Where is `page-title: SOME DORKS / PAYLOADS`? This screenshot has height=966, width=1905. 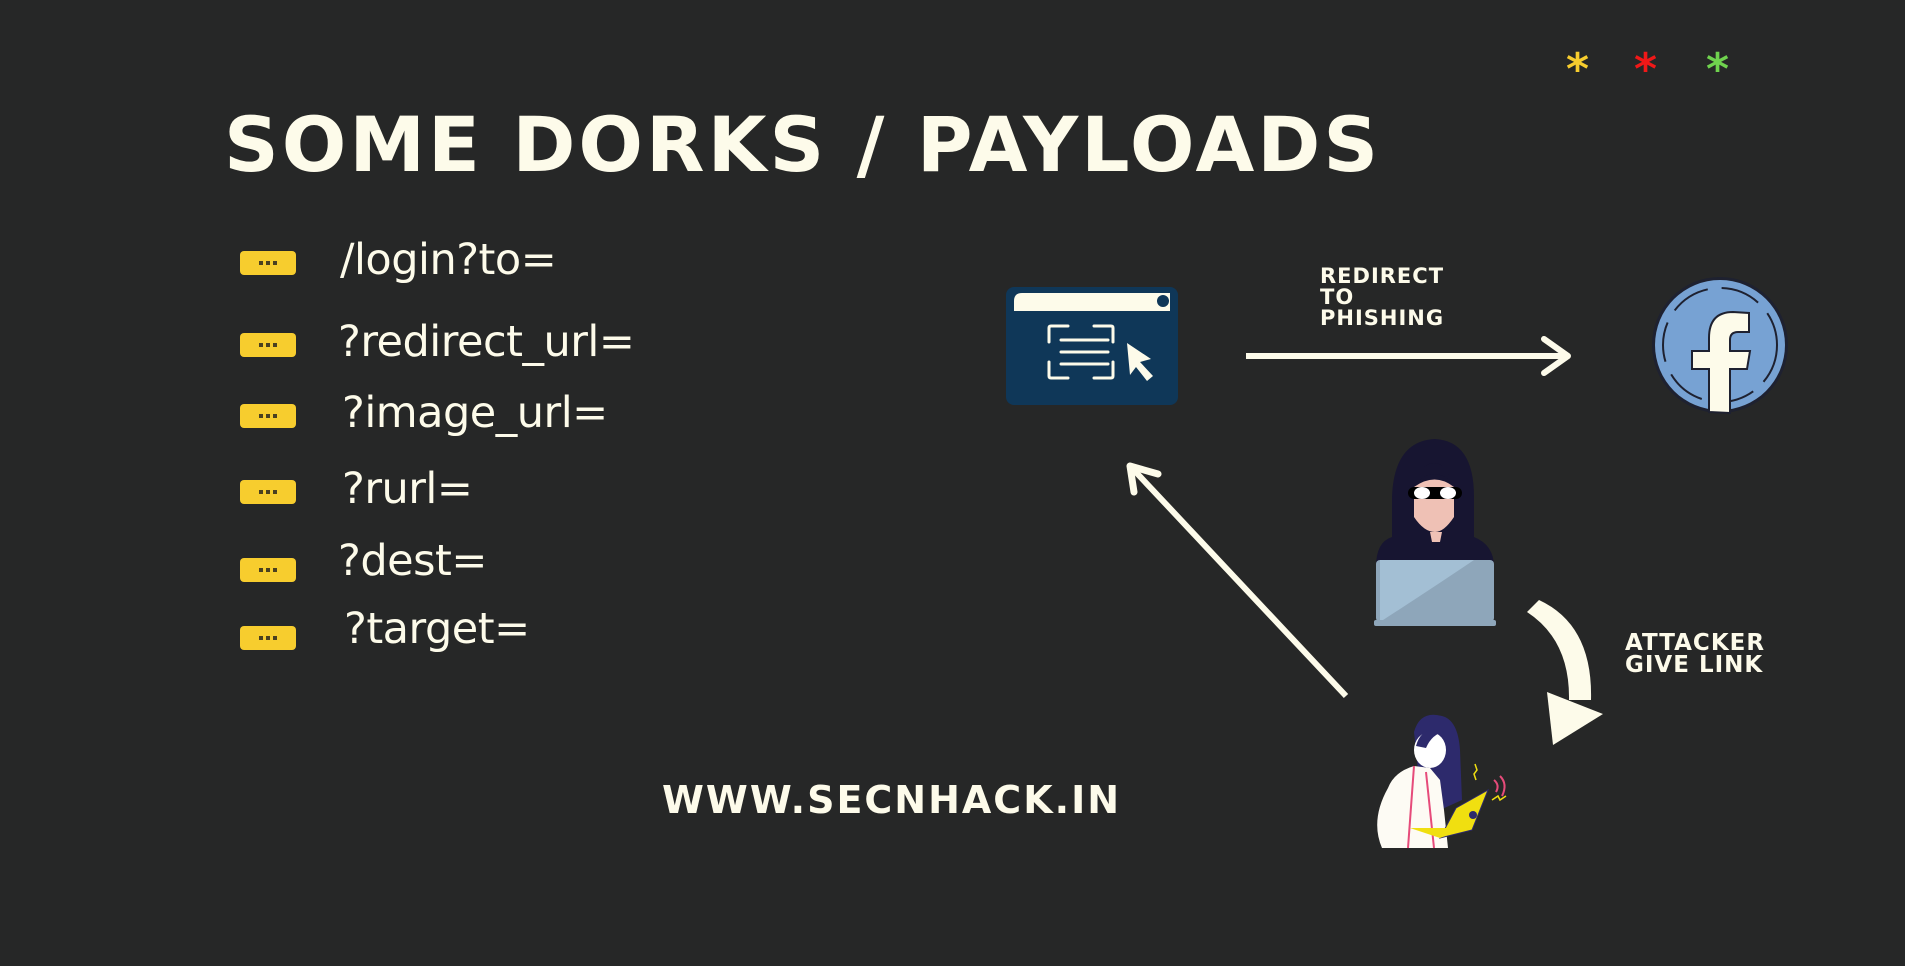 page-title: SOME DORKS / PAYLOADS is located at coordinates (803, 144).